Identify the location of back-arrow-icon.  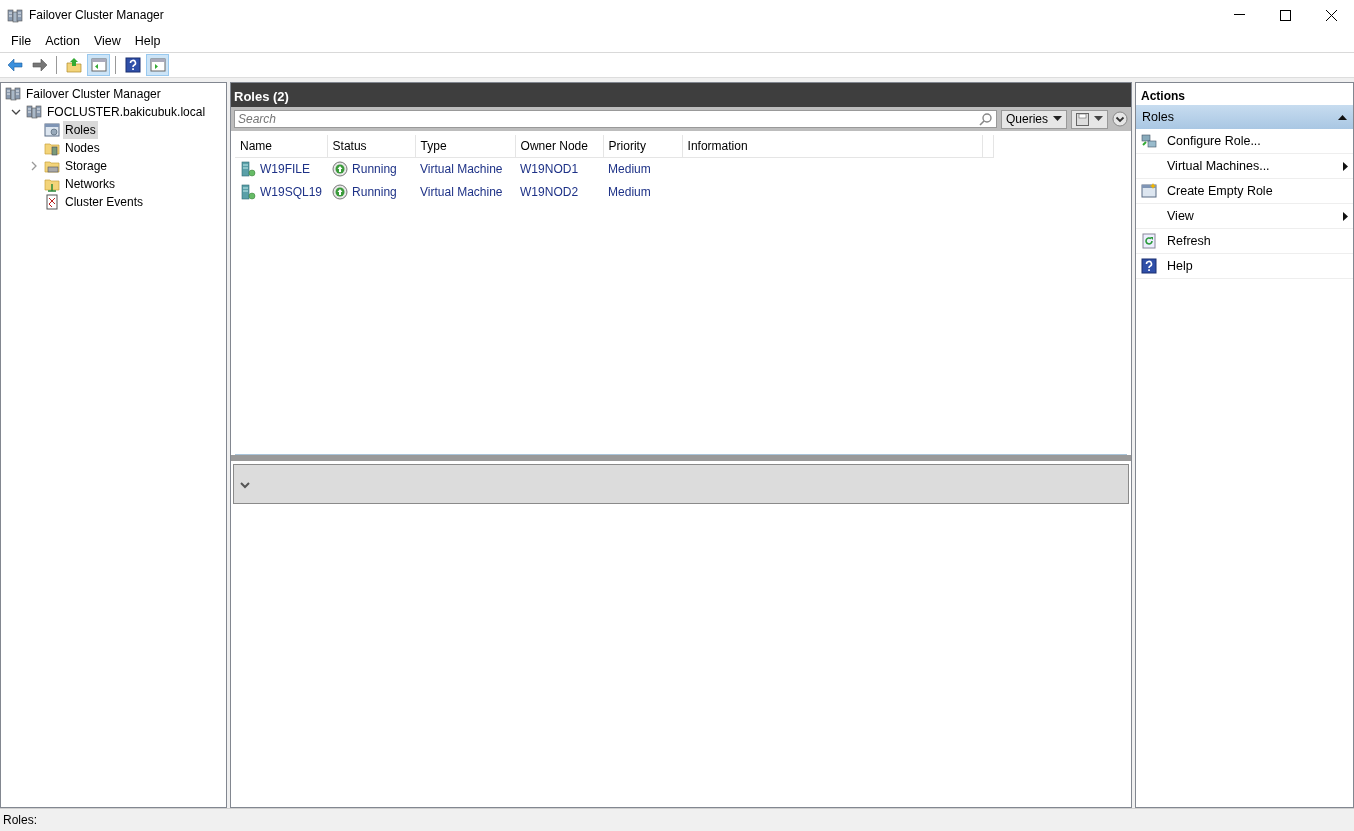
(14, 65).